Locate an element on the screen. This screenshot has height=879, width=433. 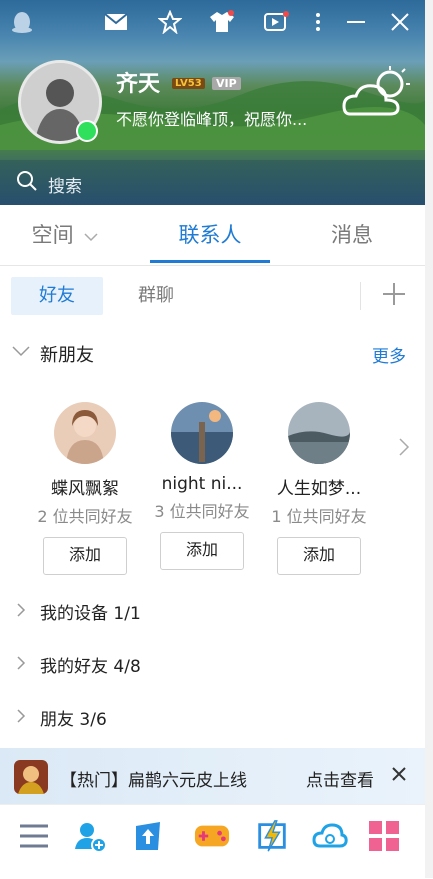
level-badge: LV53 is located at coordinates (188, 83).